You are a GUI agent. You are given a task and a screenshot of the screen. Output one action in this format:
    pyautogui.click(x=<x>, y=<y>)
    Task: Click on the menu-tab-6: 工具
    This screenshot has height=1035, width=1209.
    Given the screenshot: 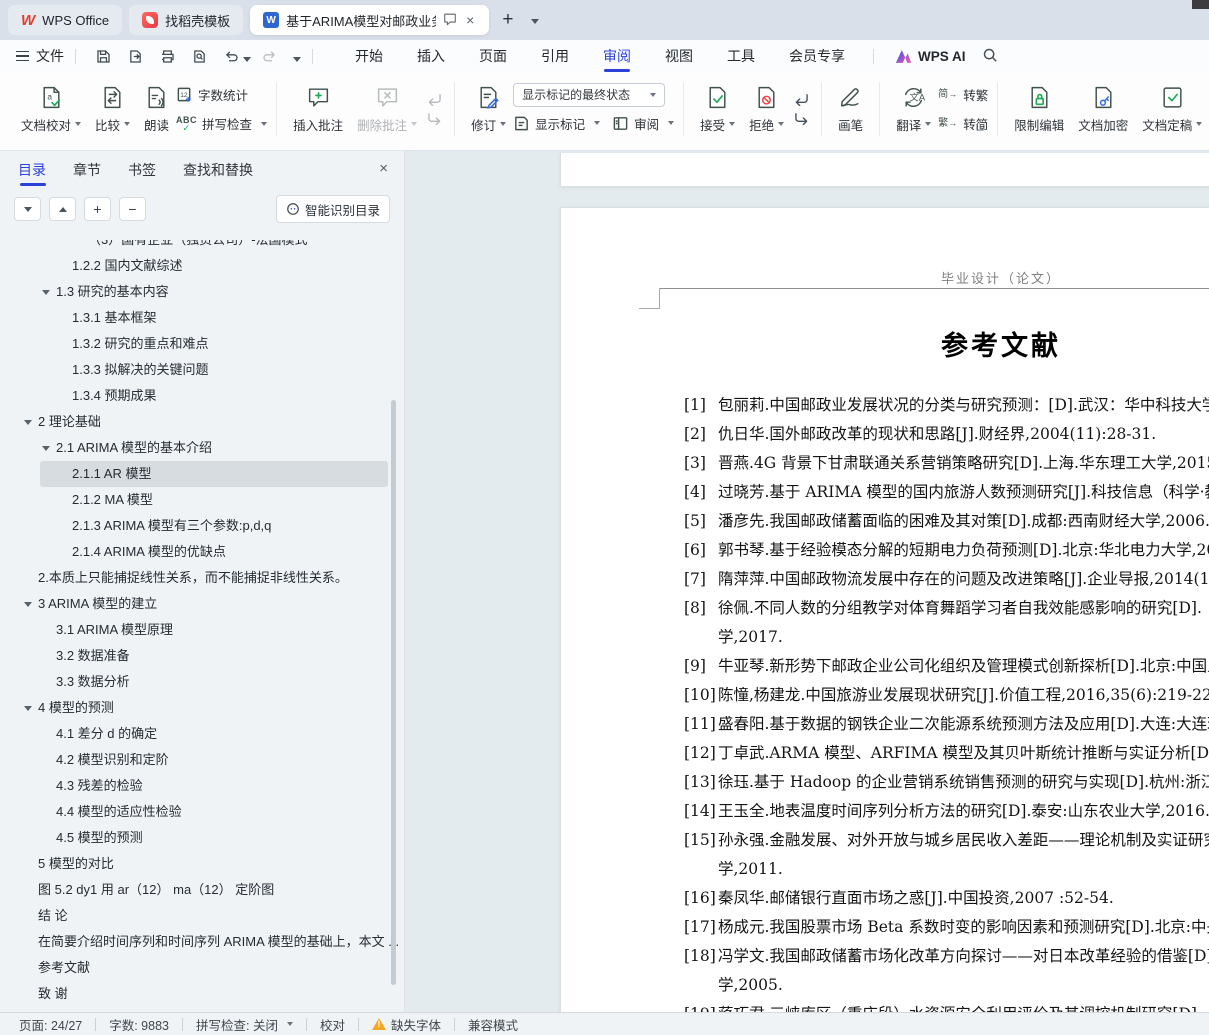 What is the action you would take?
    pyautogui.click(x=741, y=56)
    